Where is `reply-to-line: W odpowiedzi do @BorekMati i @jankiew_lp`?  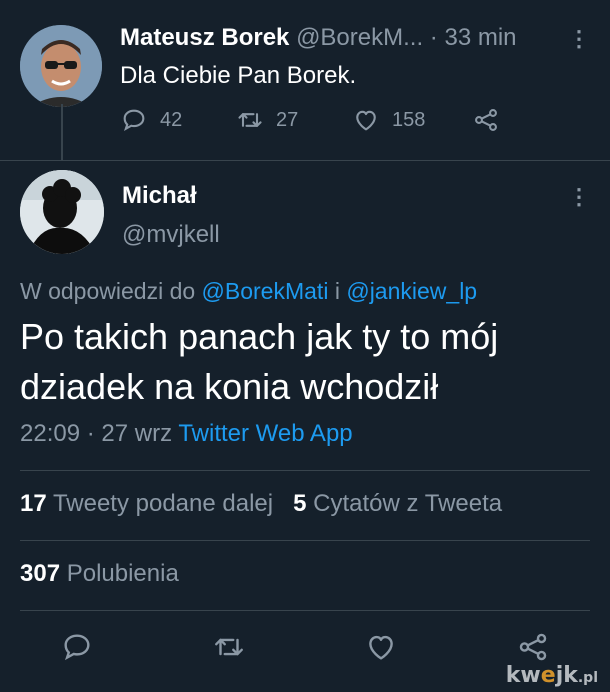 reply-to-line: W odpowiedzi do @BorekMati i @jankiew_lp is located at coordinates (248, 291).